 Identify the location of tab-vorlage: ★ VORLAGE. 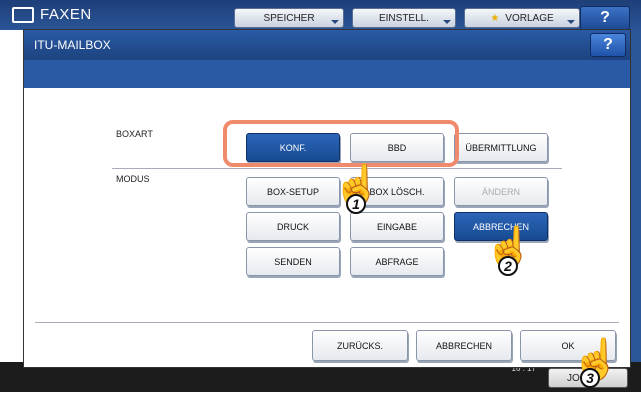
(522, 18).